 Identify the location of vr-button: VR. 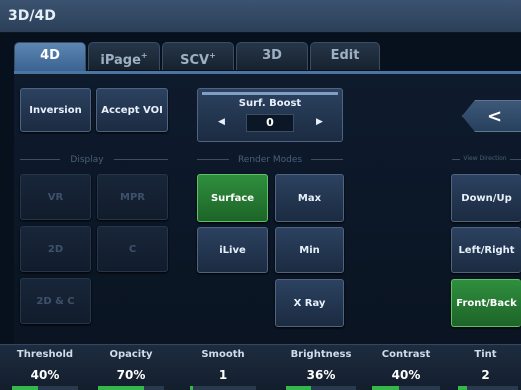
(55, 197).